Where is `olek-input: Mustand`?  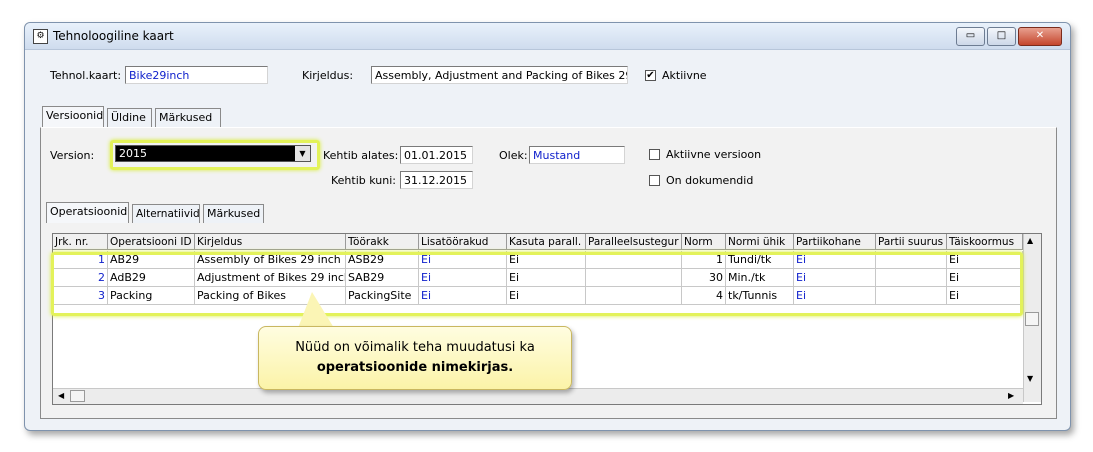 olek-input: Mustand is located at coordinates (577, 155).